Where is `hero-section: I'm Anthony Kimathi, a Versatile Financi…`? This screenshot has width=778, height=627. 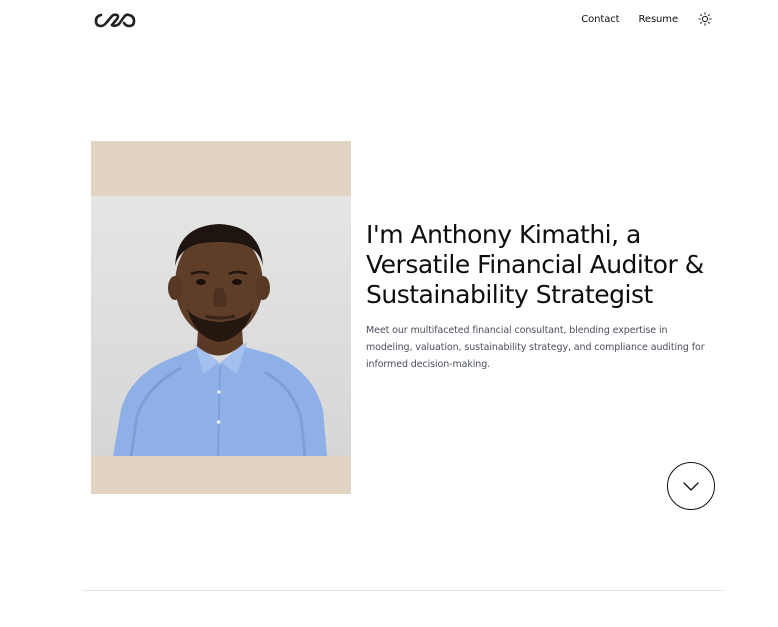 hero-section: I'm Anthony Kimathi, a Versatile Financi… is located at coordinates (541, 296).